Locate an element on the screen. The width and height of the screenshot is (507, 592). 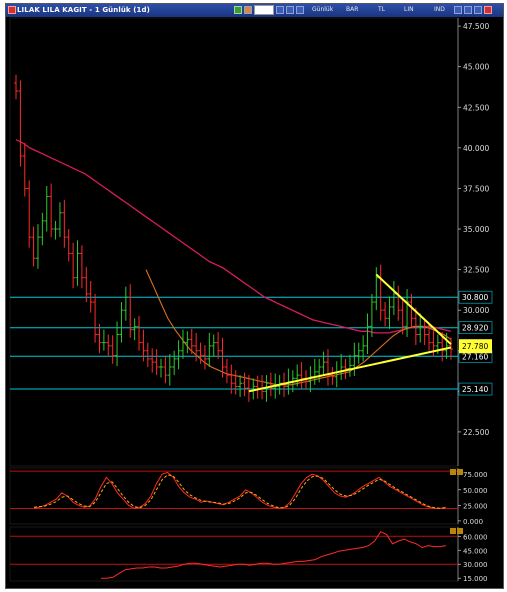
level-label: 25.140 is located at coordinates (475, 389).